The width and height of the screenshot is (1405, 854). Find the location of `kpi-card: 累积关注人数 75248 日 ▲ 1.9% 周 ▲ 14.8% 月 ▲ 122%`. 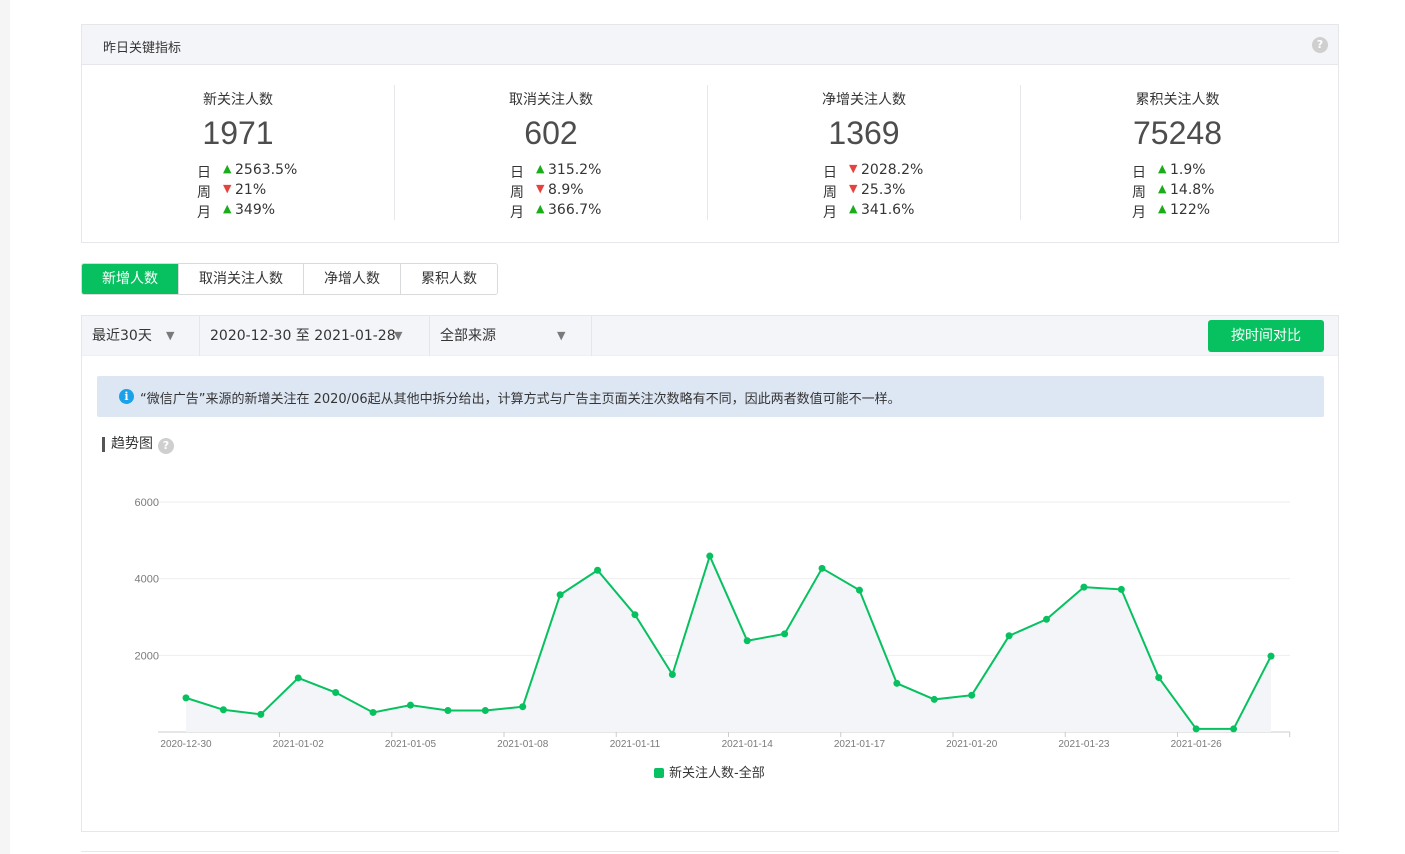

kpi-card: 累积关注人数 75248 日 ▲ 1.9% 周 ▲ 14.8% 月 ▲ 122% is located at coordinates (1177, 153).